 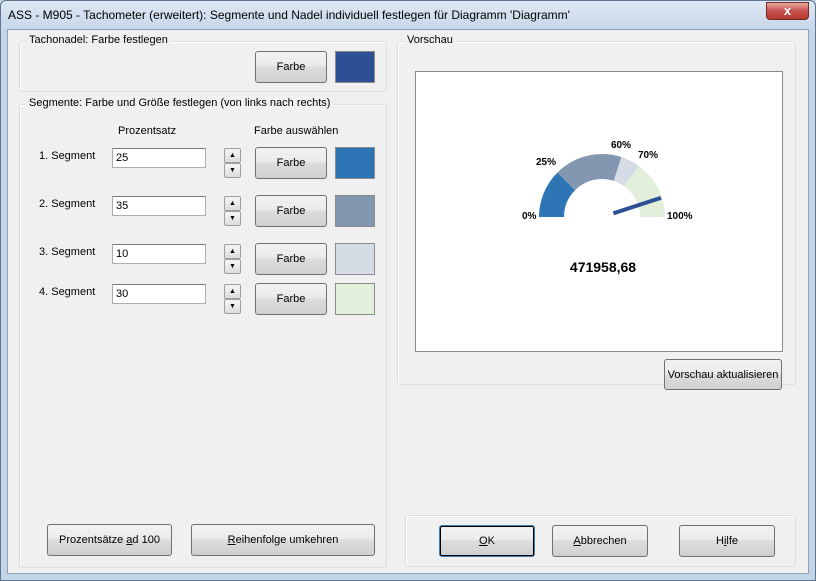 What do you see at coordinates (732, 541) in the screenshot?
I see `btn-text-post: lfe` at bounding box center [732, 541].